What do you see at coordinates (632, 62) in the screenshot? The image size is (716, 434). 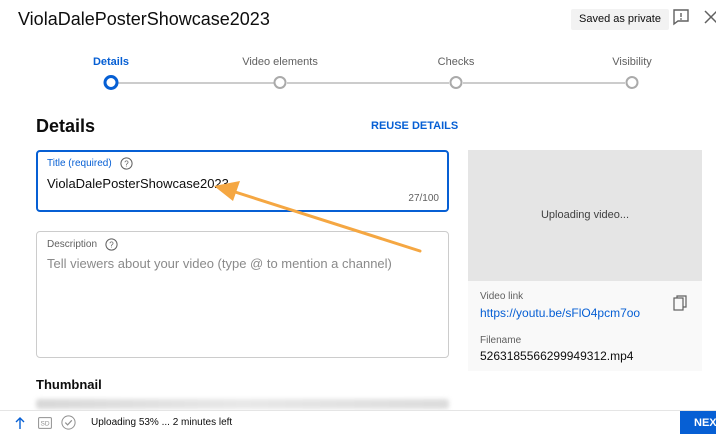 I see `step-visibility-label: Visibility` at bounding box center [632, 62].